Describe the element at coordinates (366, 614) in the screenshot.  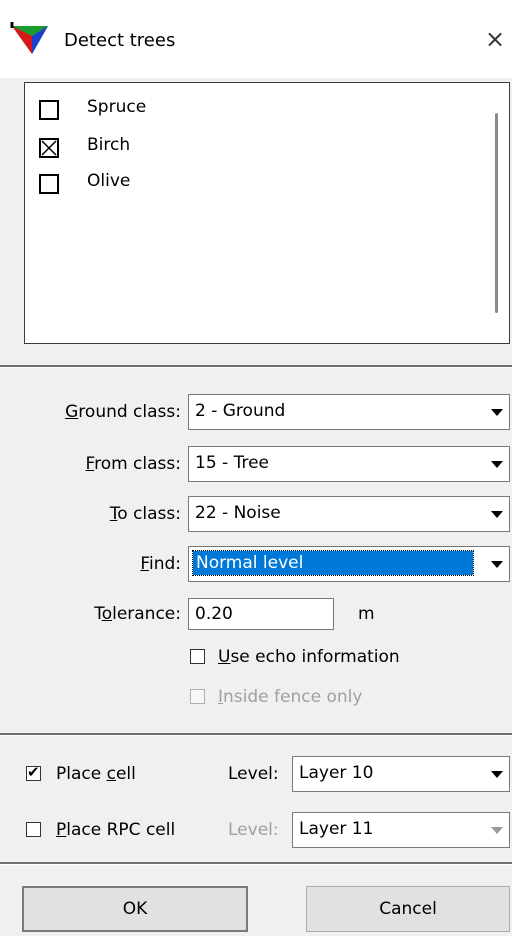
I see `tolerance-unit: m` at that location.